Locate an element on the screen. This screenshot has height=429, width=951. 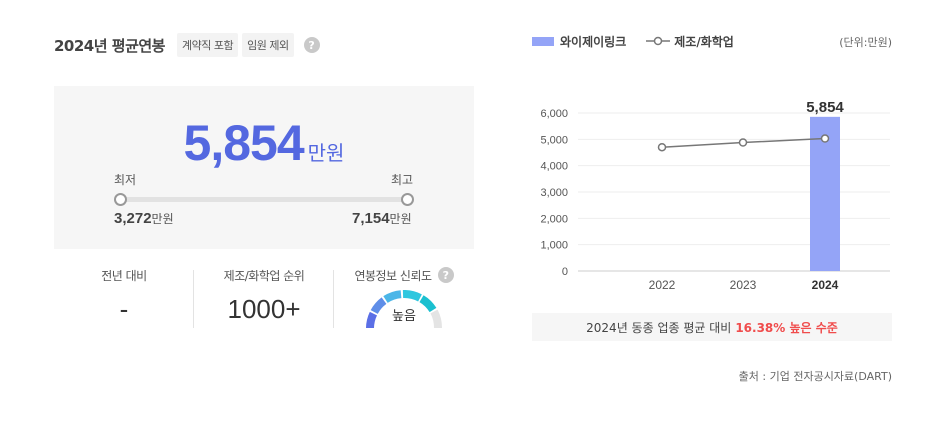
min-salary-unit: 만원 is located at coordinates (162, 219).